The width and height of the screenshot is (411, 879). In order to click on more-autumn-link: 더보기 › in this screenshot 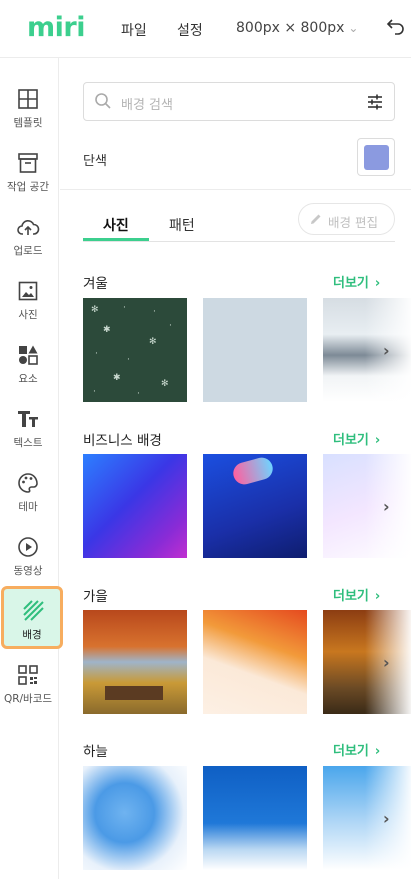, I will do `click(356, 594)`.